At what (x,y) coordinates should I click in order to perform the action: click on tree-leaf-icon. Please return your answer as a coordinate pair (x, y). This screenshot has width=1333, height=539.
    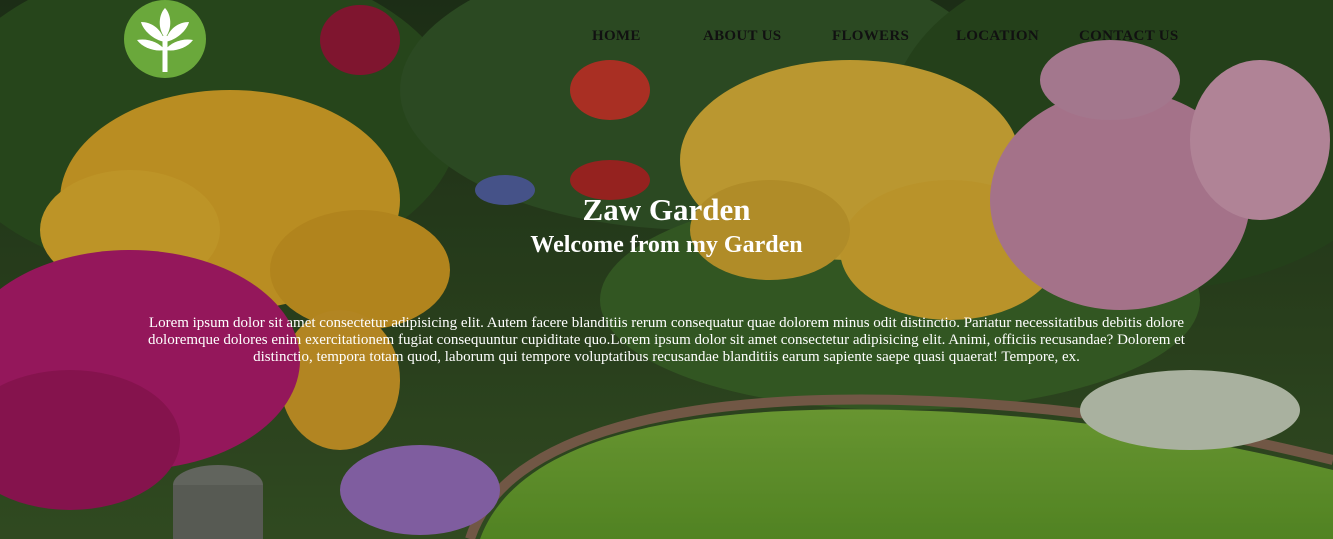
    Looking at the image, I should click on (165, 40).